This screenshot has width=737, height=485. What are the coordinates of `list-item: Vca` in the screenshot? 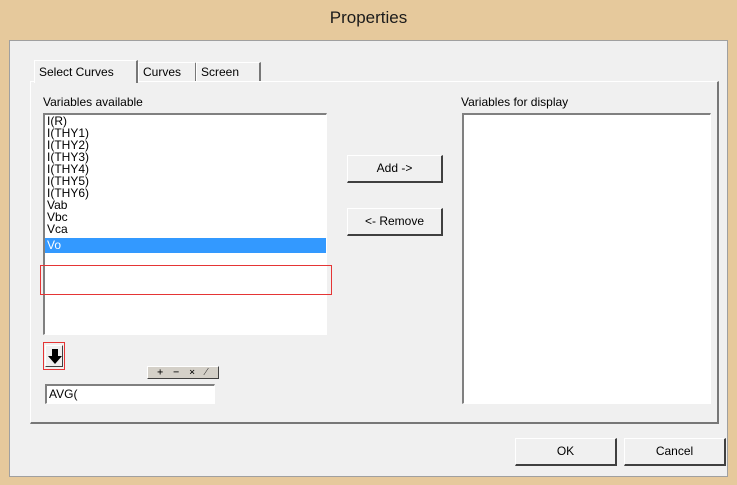 It's located at (185, 229).